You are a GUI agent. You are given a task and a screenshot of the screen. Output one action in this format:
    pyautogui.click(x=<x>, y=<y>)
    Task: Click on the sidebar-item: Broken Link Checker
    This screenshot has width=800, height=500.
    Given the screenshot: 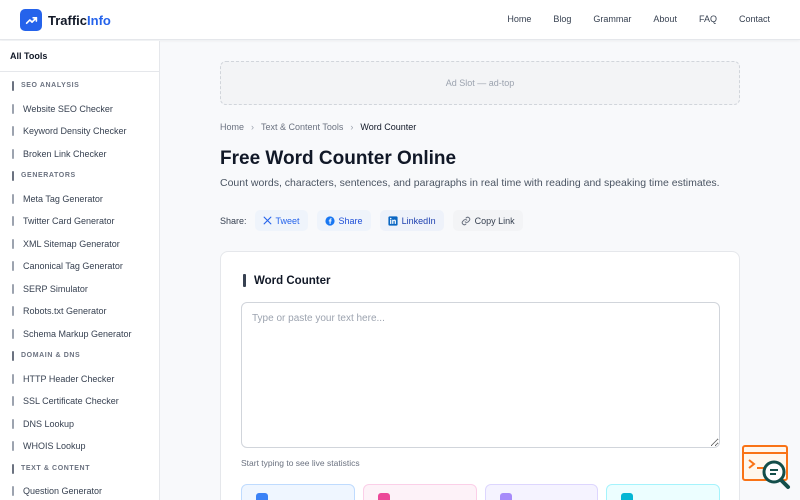 What is the action you would take?
    pyautogui.click(x=79, y=158)
    